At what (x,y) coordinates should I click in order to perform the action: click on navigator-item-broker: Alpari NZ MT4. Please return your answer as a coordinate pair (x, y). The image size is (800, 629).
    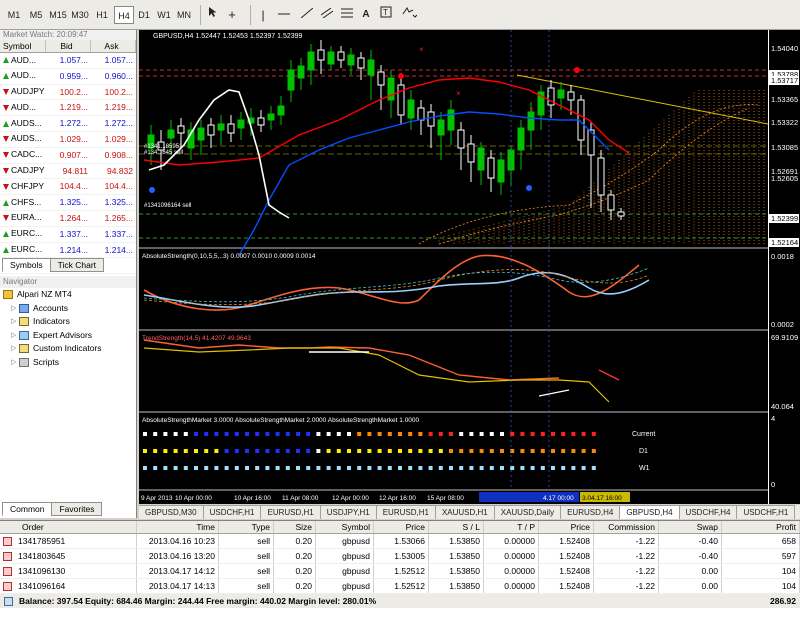
    Looking at the image, I should click on (69, 295).